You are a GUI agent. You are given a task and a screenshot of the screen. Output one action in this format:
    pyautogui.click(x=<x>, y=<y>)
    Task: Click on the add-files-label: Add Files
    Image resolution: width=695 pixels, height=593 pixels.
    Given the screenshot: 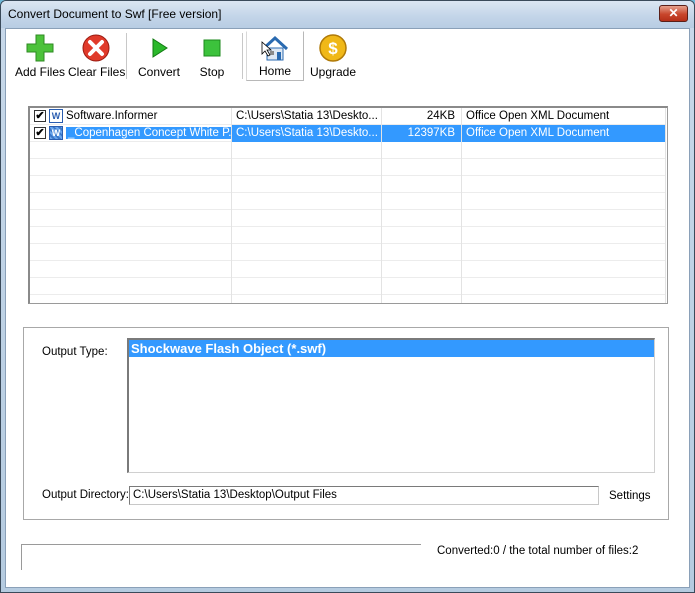 What is the action you would take?
    pyautogui.click(x=40, y=72)
    